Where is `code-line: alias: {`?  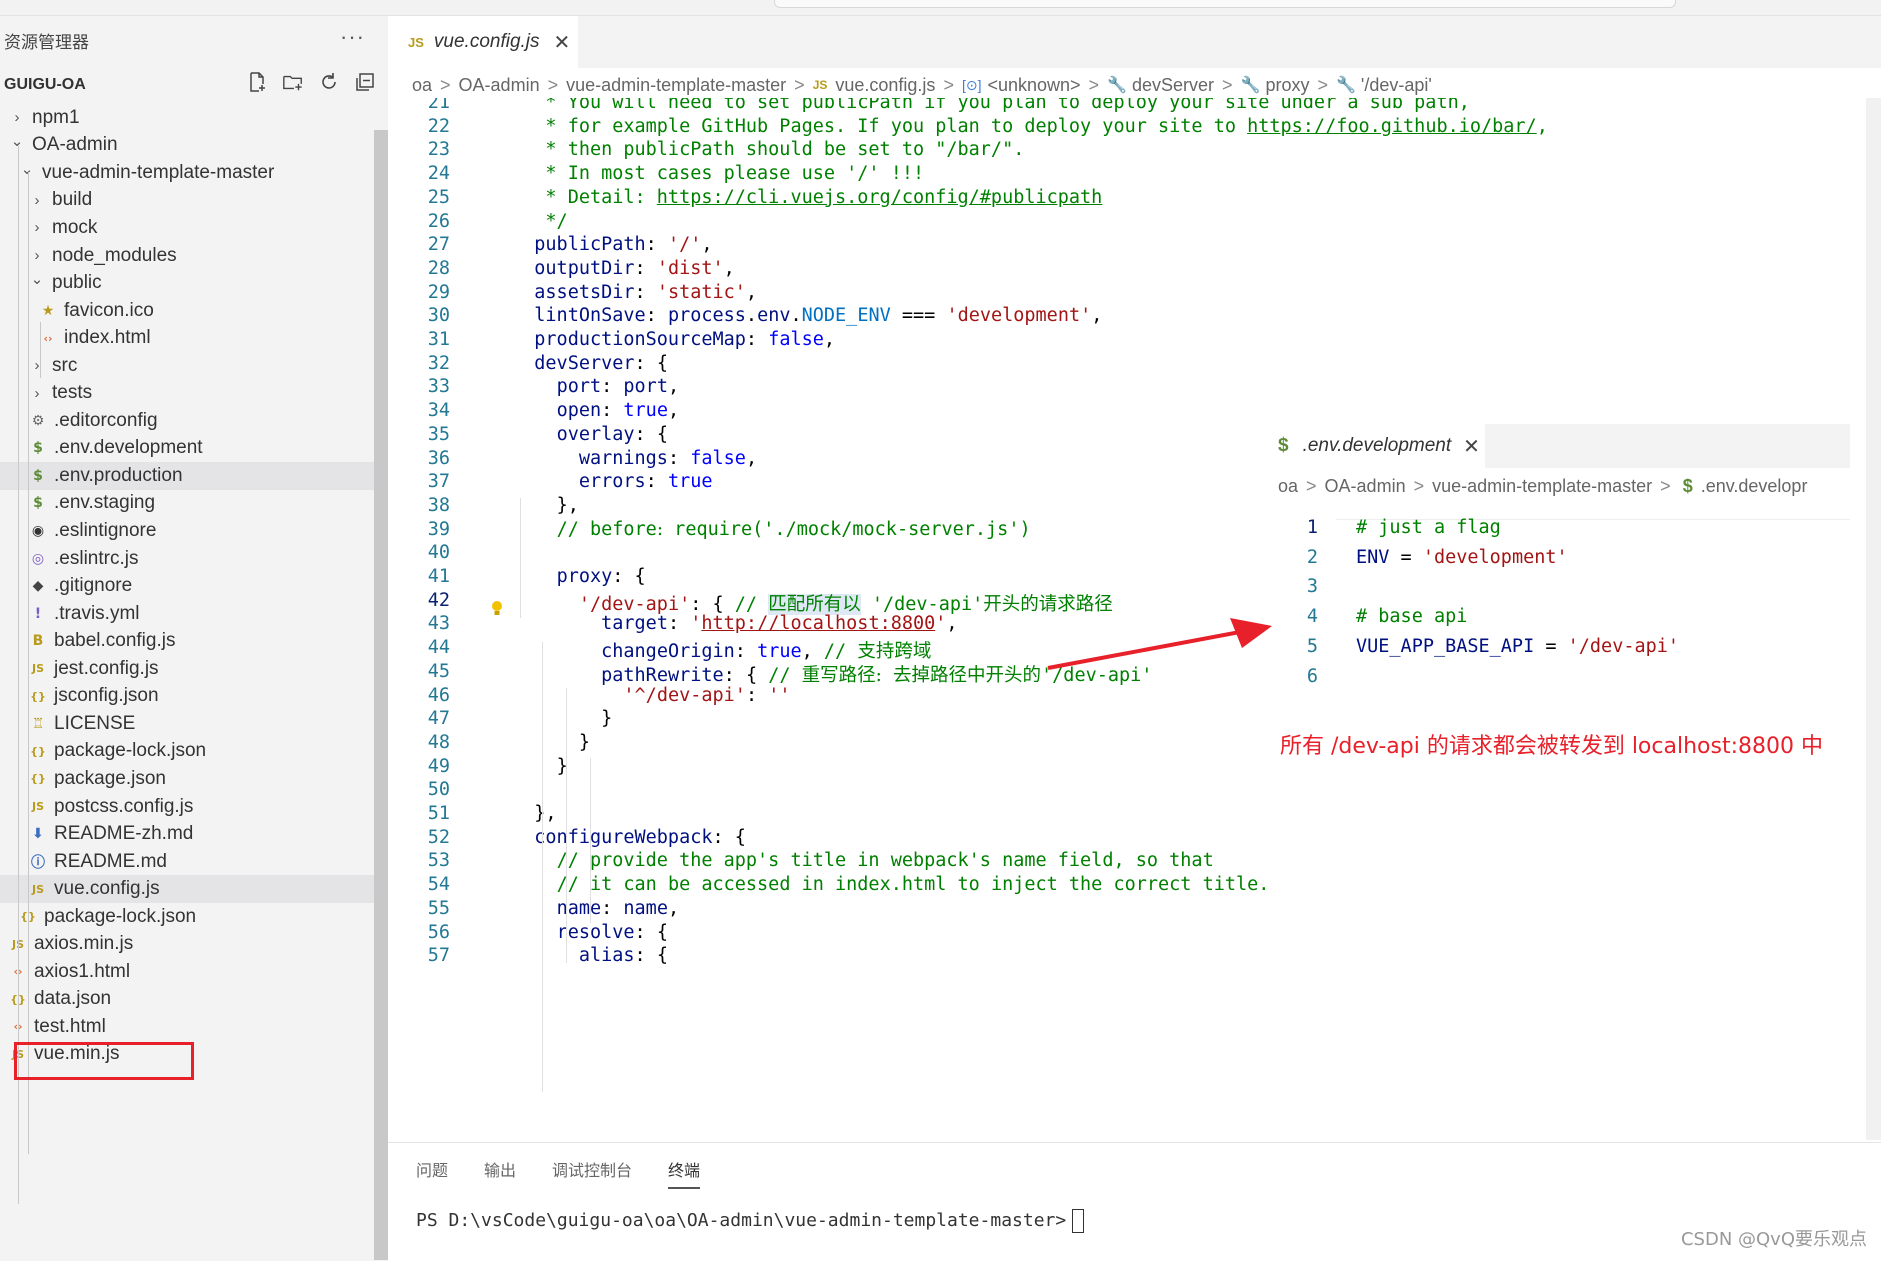 code-line: alias: { is located at coordinates (590, 955).